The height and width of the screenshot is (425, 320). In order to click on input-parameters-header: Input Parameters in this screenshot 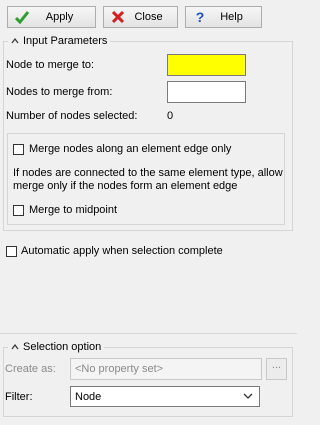, I will do `click(59, 41)`.